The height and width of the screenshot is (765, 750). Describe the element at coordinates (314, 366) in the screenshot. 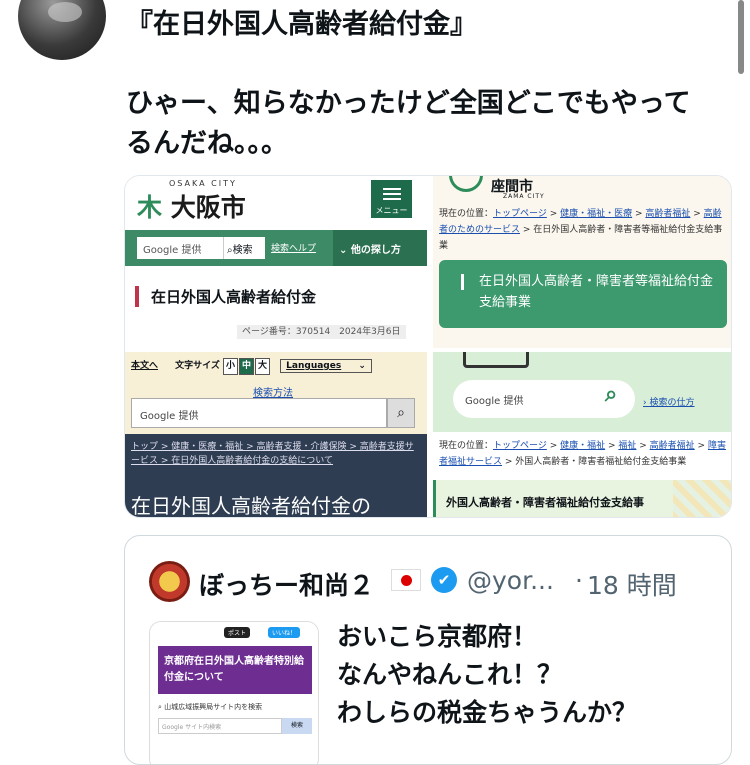

I see `languages-label: Languages` at that location.